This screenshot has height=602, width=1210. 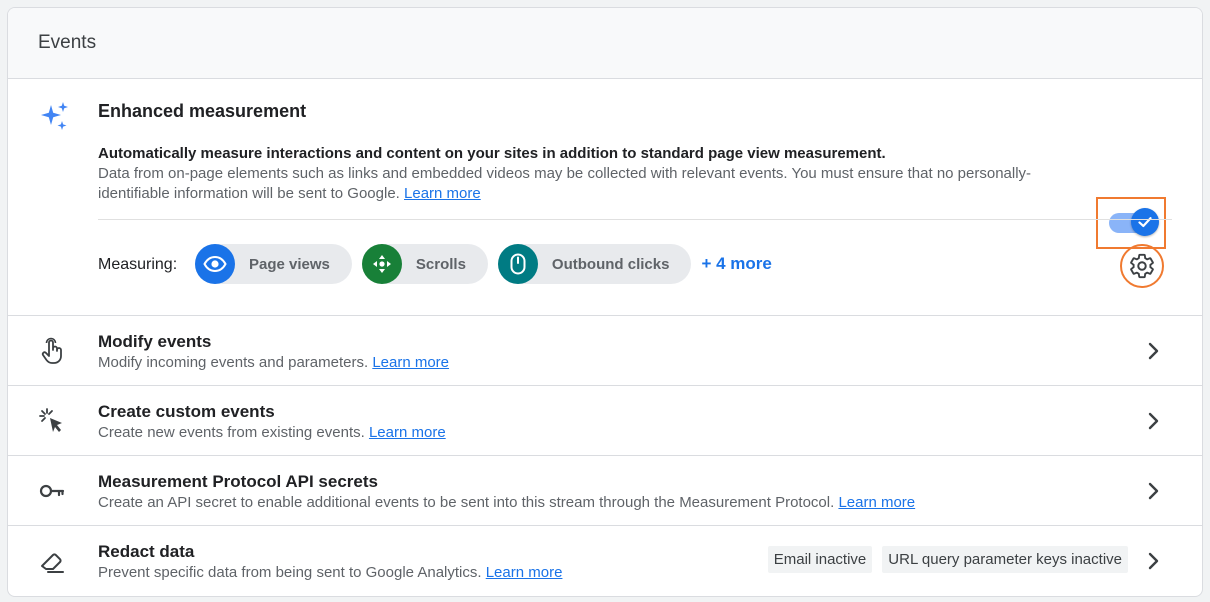 I want to click on row-title: Measurement Protocol API secrets, so click(x=238, y=481).